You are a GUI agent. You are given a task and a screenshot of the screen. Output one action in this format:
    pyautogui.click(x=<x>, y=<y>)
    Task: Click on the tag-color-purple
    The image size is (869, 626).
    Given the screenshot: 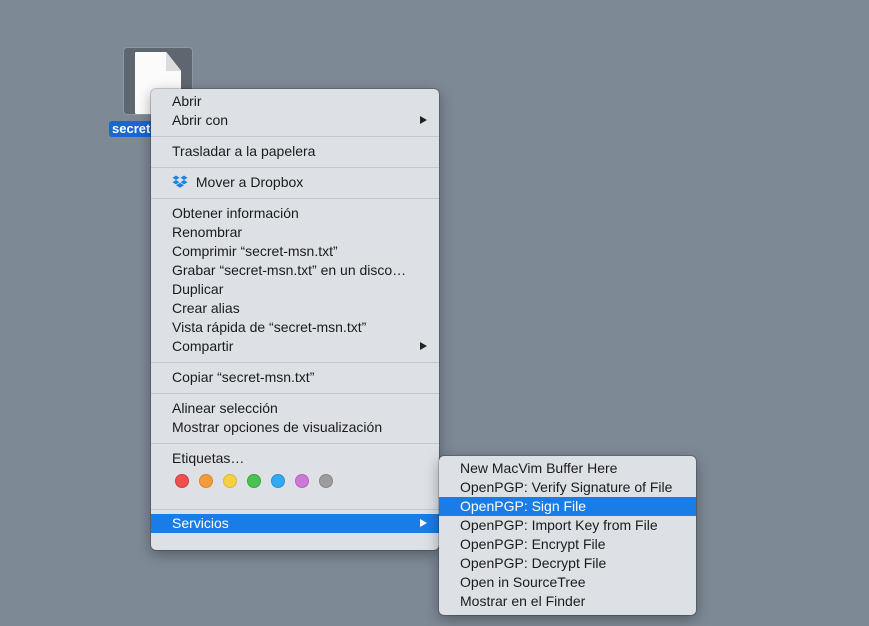 What is the action you would take?
    pyautogui.click(x=302, y=481)
    